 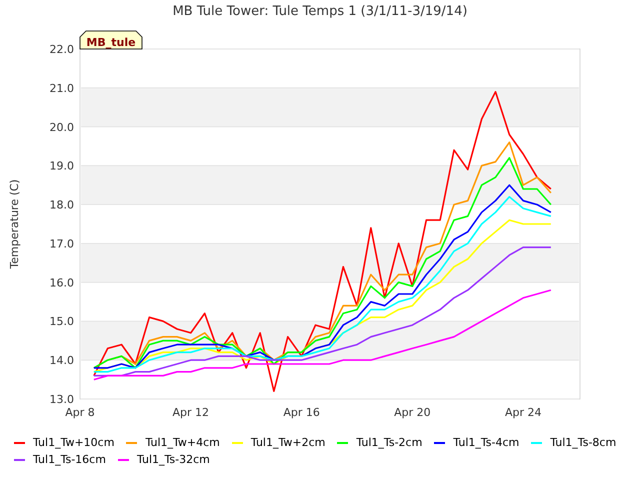 What do you see at coordinates (389, 442) in the screenshot?
I see `legend-label: Tul1_Ts-2cm` at bounding box center [389, 442].